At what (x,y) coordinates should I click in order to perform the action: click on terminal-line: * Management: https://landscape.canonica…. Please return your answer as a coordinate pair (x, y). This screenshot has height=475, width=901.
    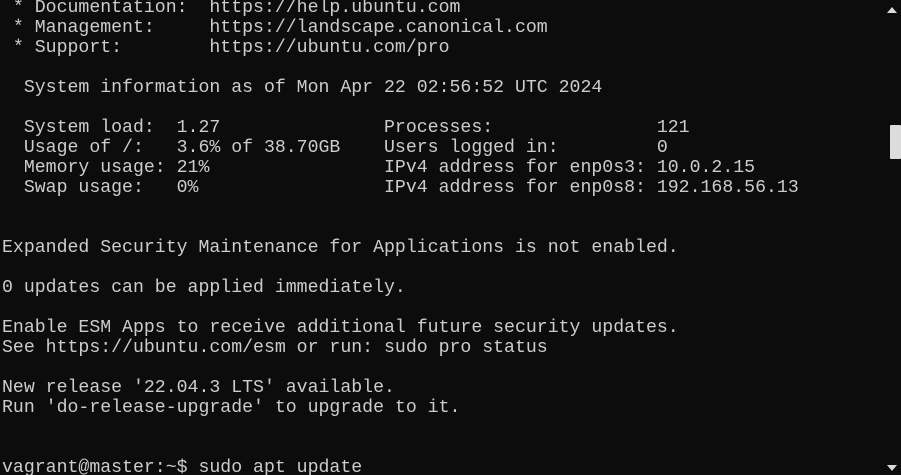
    Looking at the image, I should click on (275, 28).